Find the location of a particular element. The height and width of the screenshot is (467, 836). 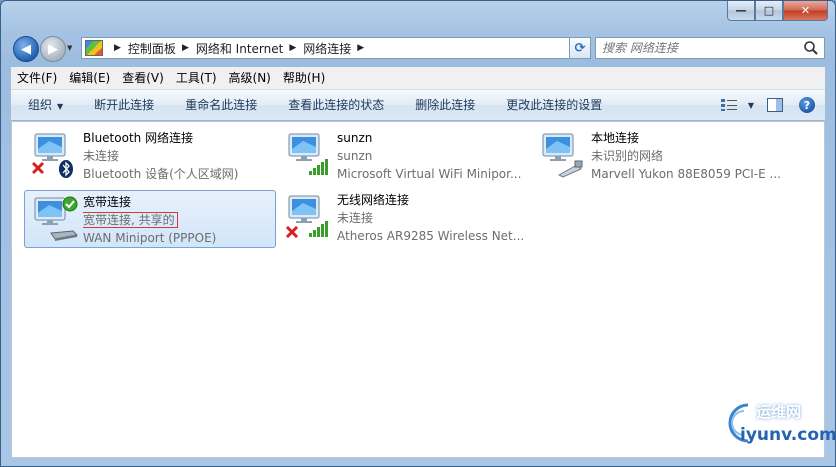

recent-pages-dropdown: ▼ is located at coordinates (69, 48).